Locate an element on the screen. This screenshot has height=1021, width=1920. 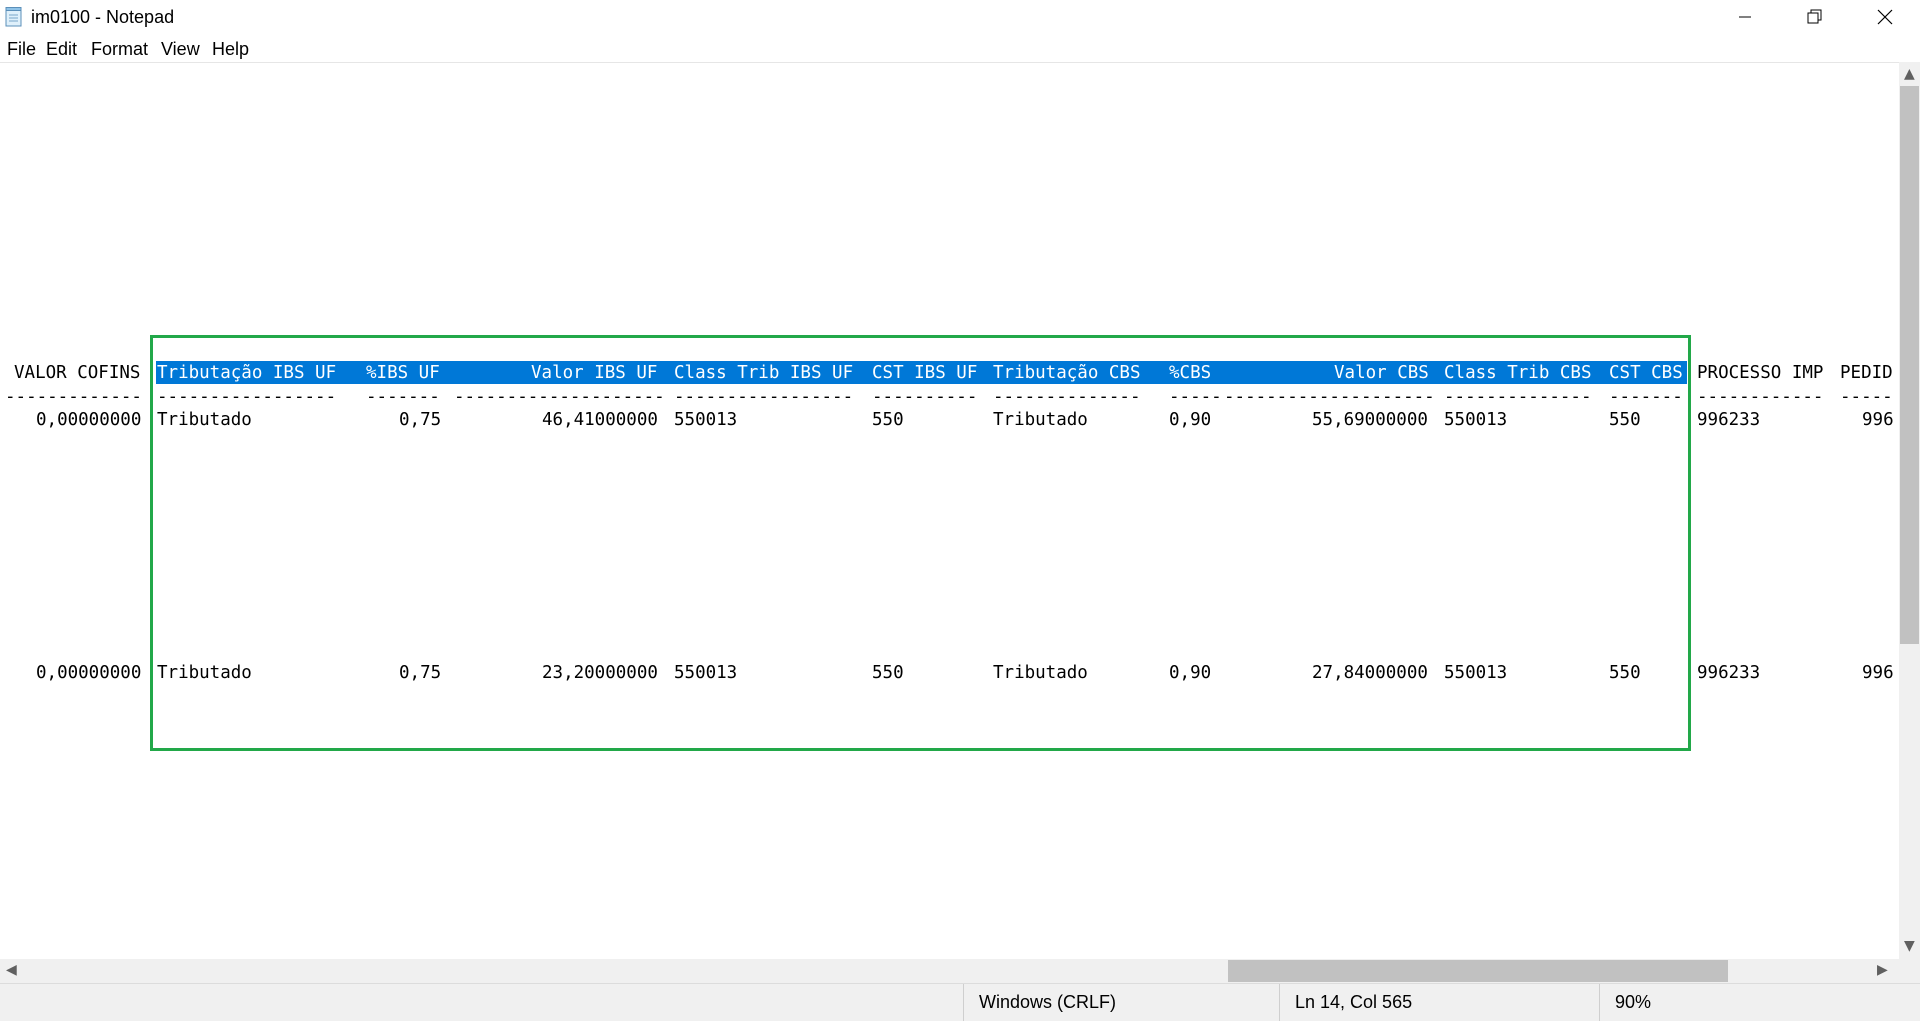
notepad-icon is located at coordinates (13, 17).